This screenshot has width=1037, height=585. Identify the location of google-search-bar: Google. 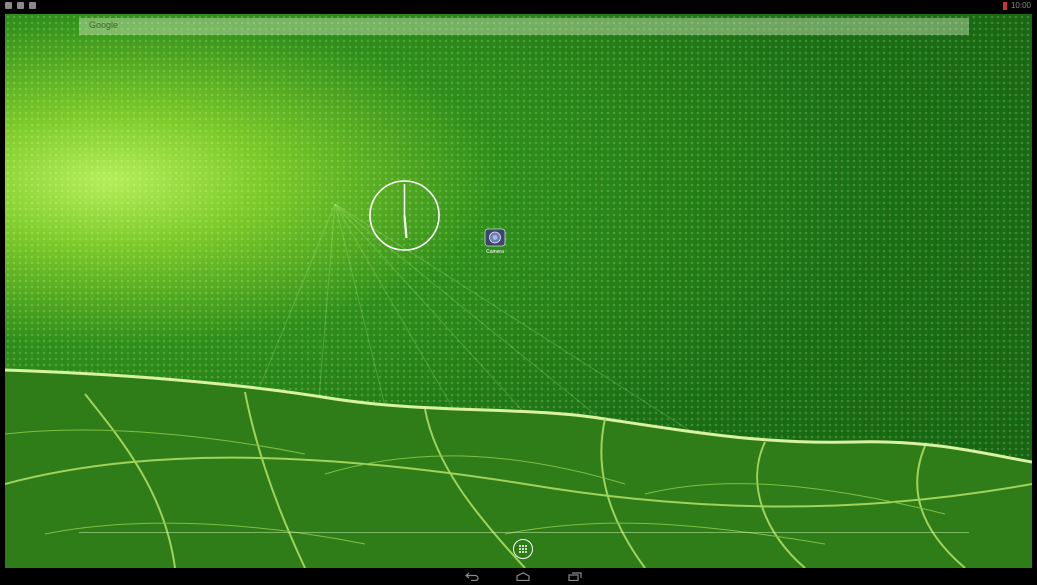
(524, 26).